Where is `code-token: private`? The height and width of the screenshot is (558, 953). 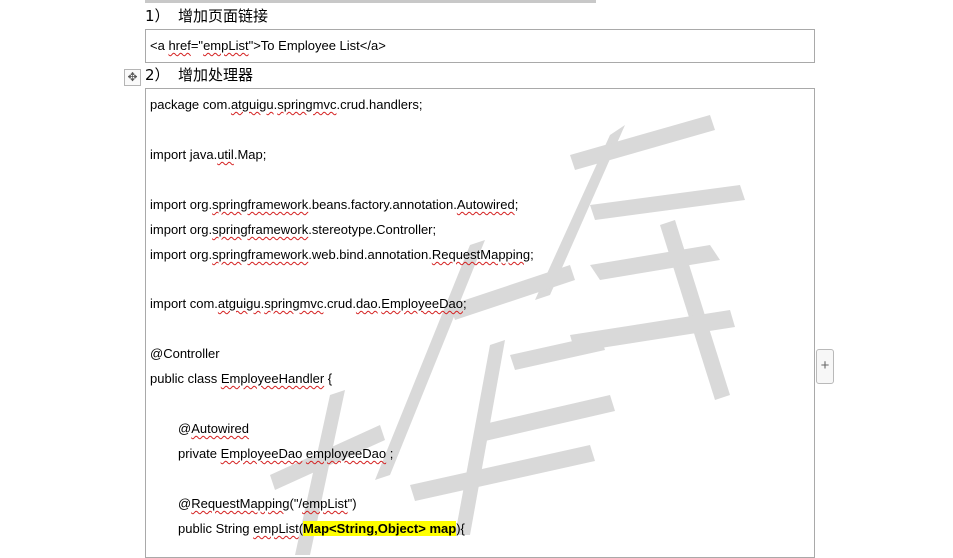
code-token: private is located at coordinates (199, 453).